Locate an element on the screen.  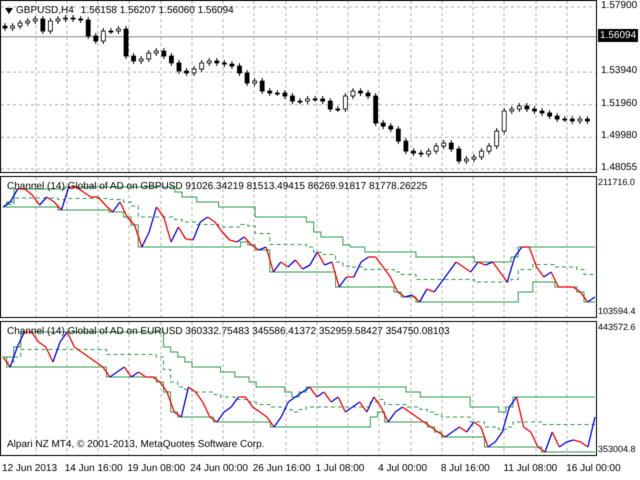
caret-icon is located at coordinates (9, 11).